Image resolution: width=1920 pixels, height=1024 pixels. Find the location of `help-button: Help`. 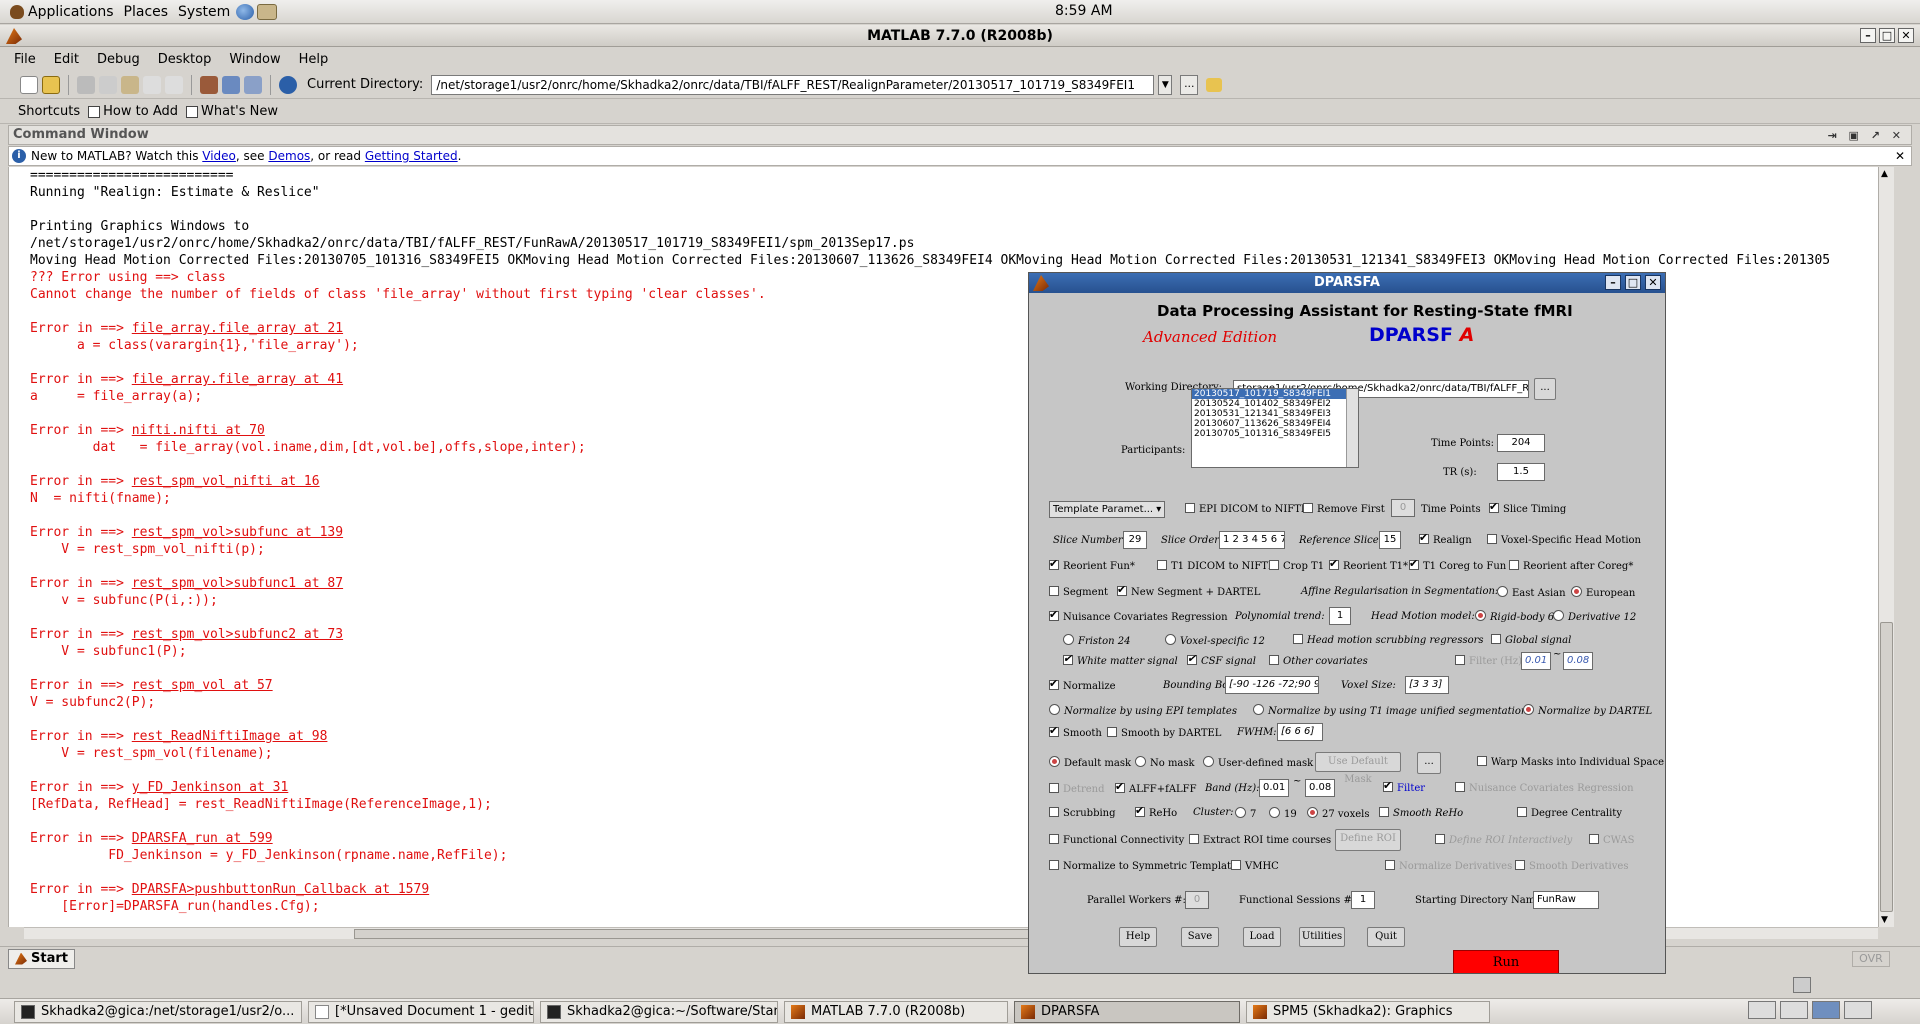

help-button: Help is located at coordinates (1138, 937).